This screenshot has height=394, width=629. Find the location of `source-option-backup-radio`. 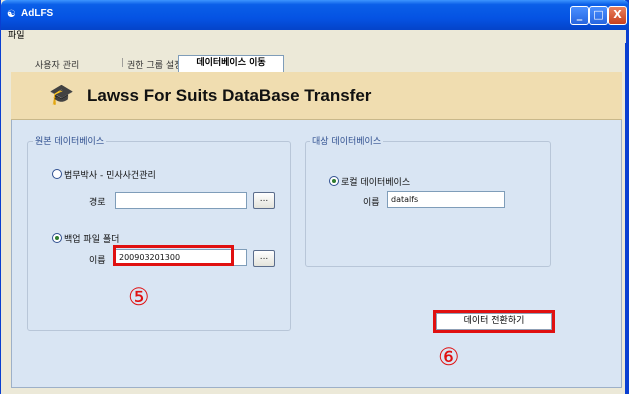

source-option-backup-radio is located at coordinates (57, 238).